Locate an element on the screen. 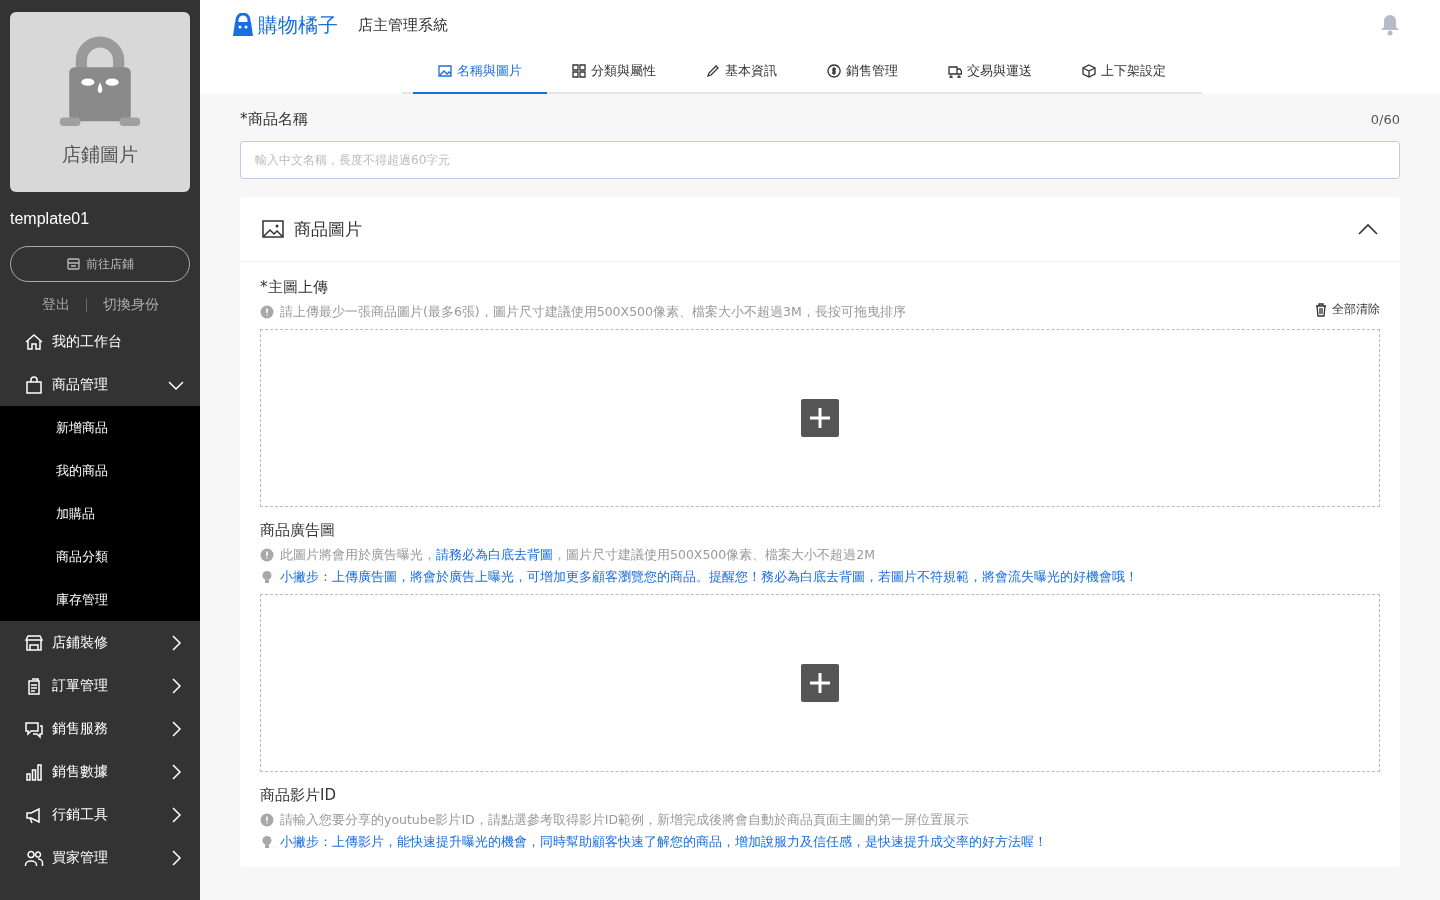  tab: 交易與運送 is located at coordinates (990, 72).